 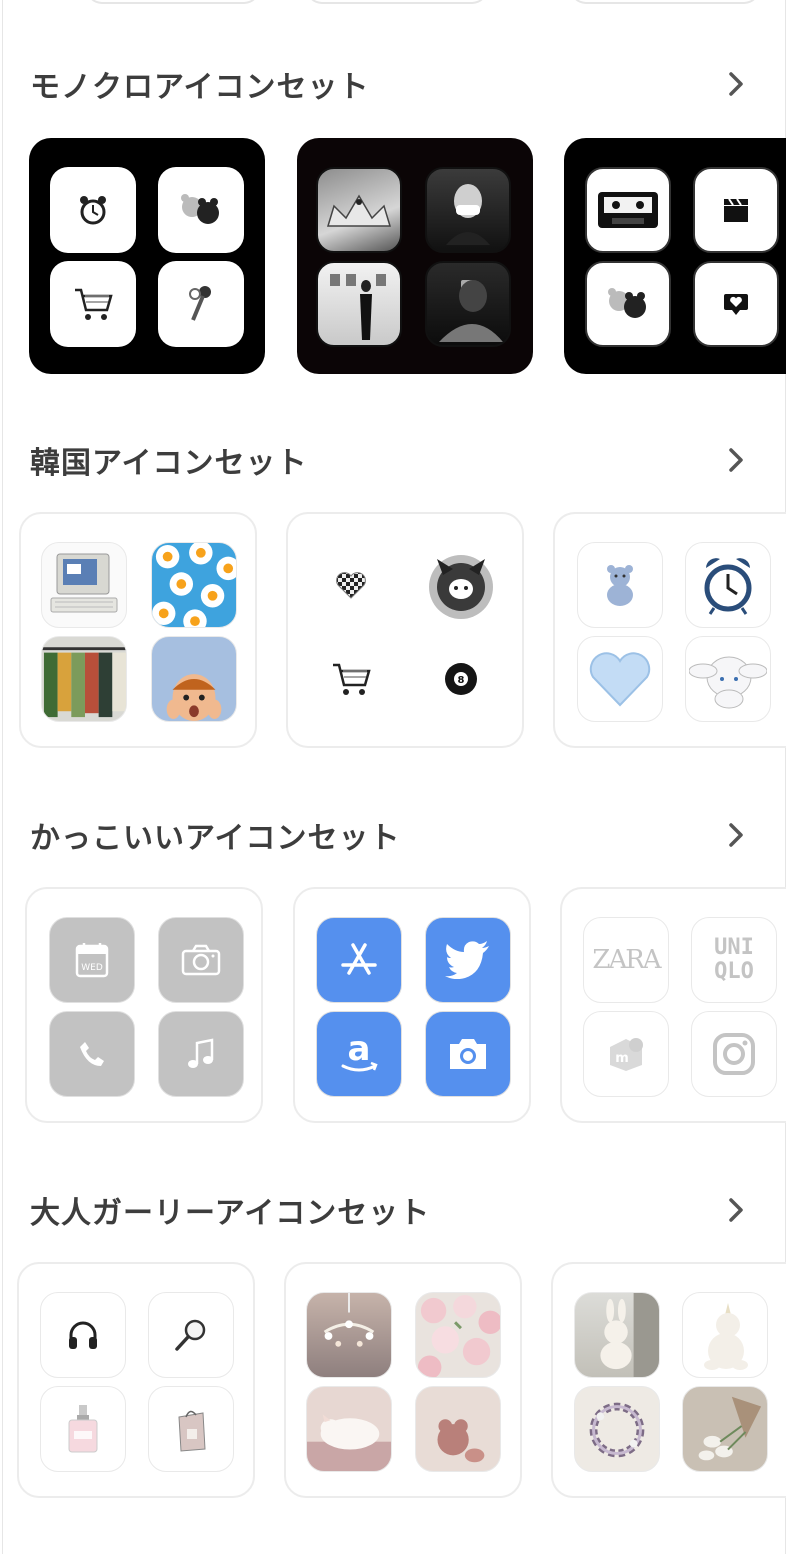 I want to click on wreath-photo, so click(x=617, y=1429).